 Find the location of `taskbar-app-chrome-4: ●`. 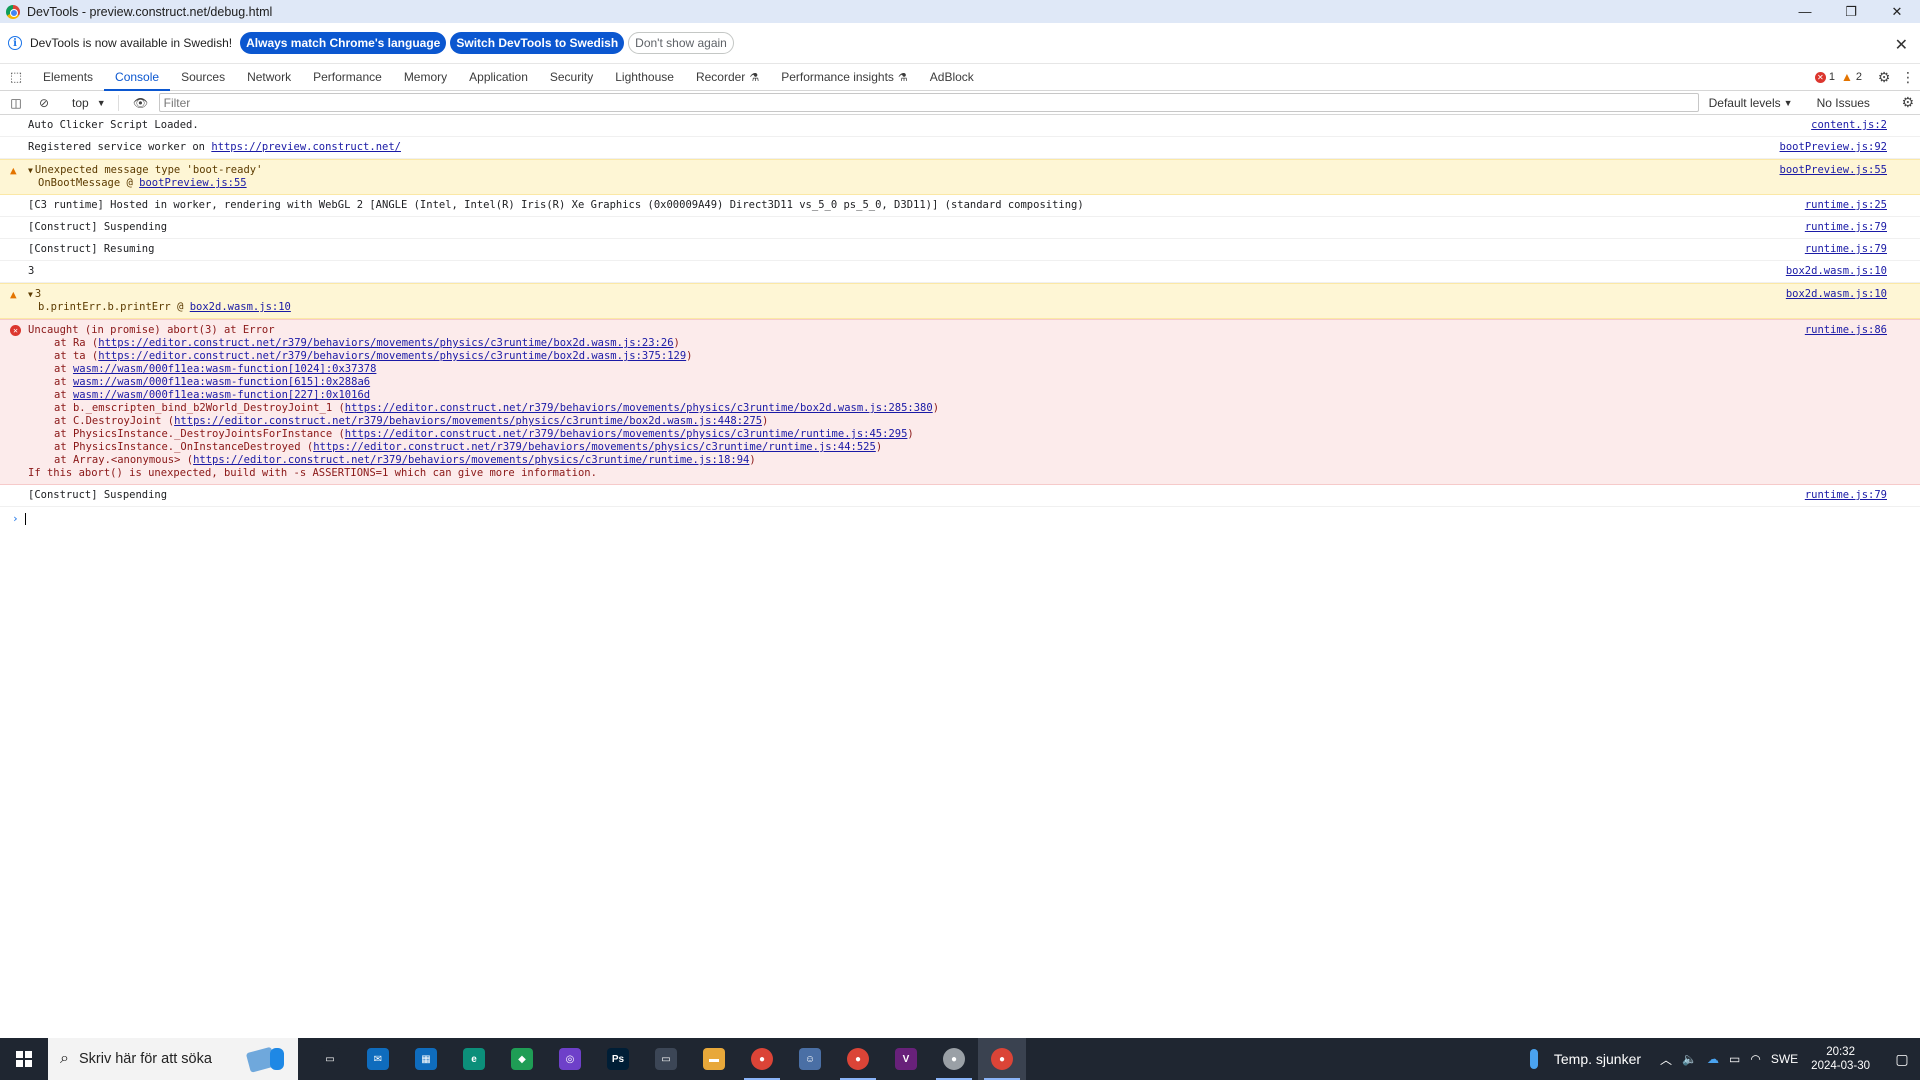

taskbar-app-chrome-4: ● is located at coordinates (1002, 1059).